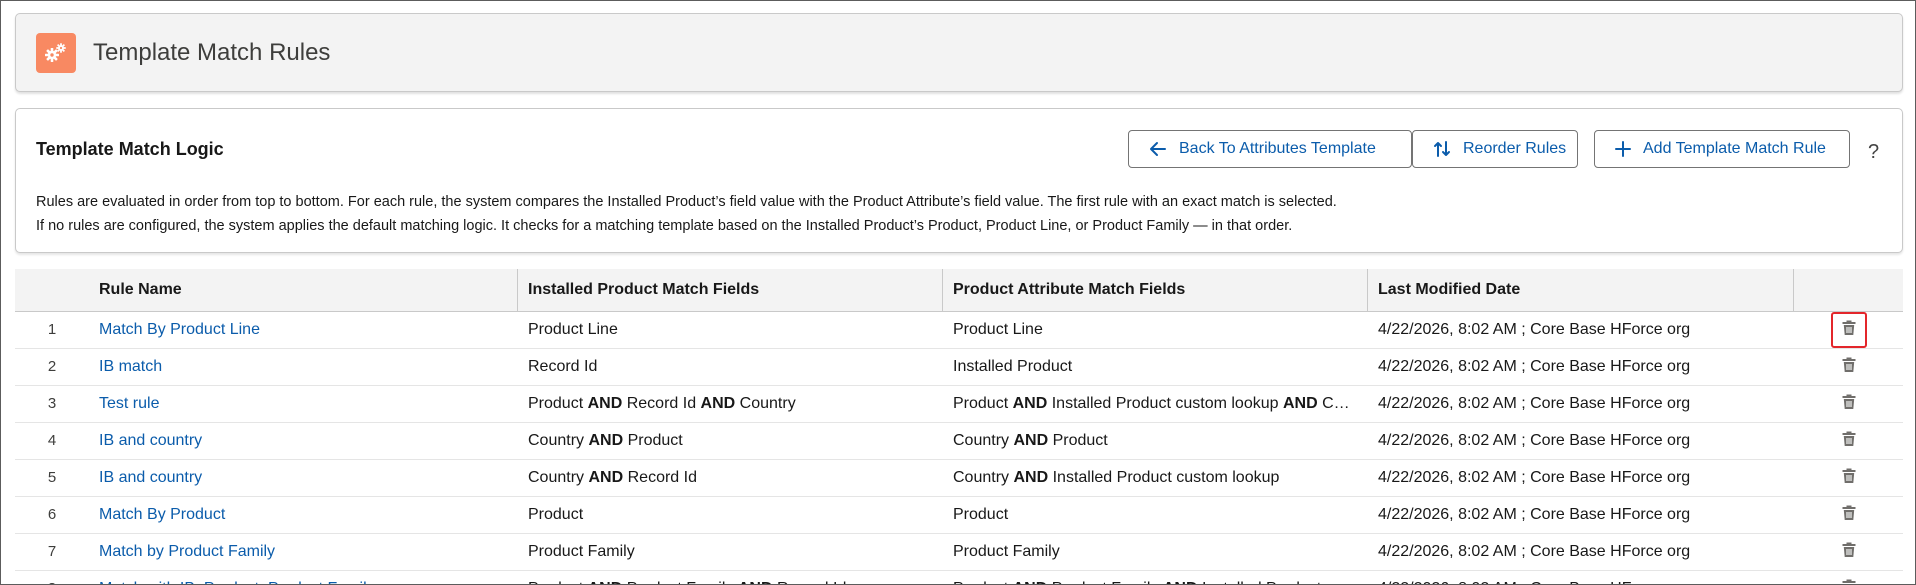  I want to click on rule-name-link: IB match, so click(130, 366).